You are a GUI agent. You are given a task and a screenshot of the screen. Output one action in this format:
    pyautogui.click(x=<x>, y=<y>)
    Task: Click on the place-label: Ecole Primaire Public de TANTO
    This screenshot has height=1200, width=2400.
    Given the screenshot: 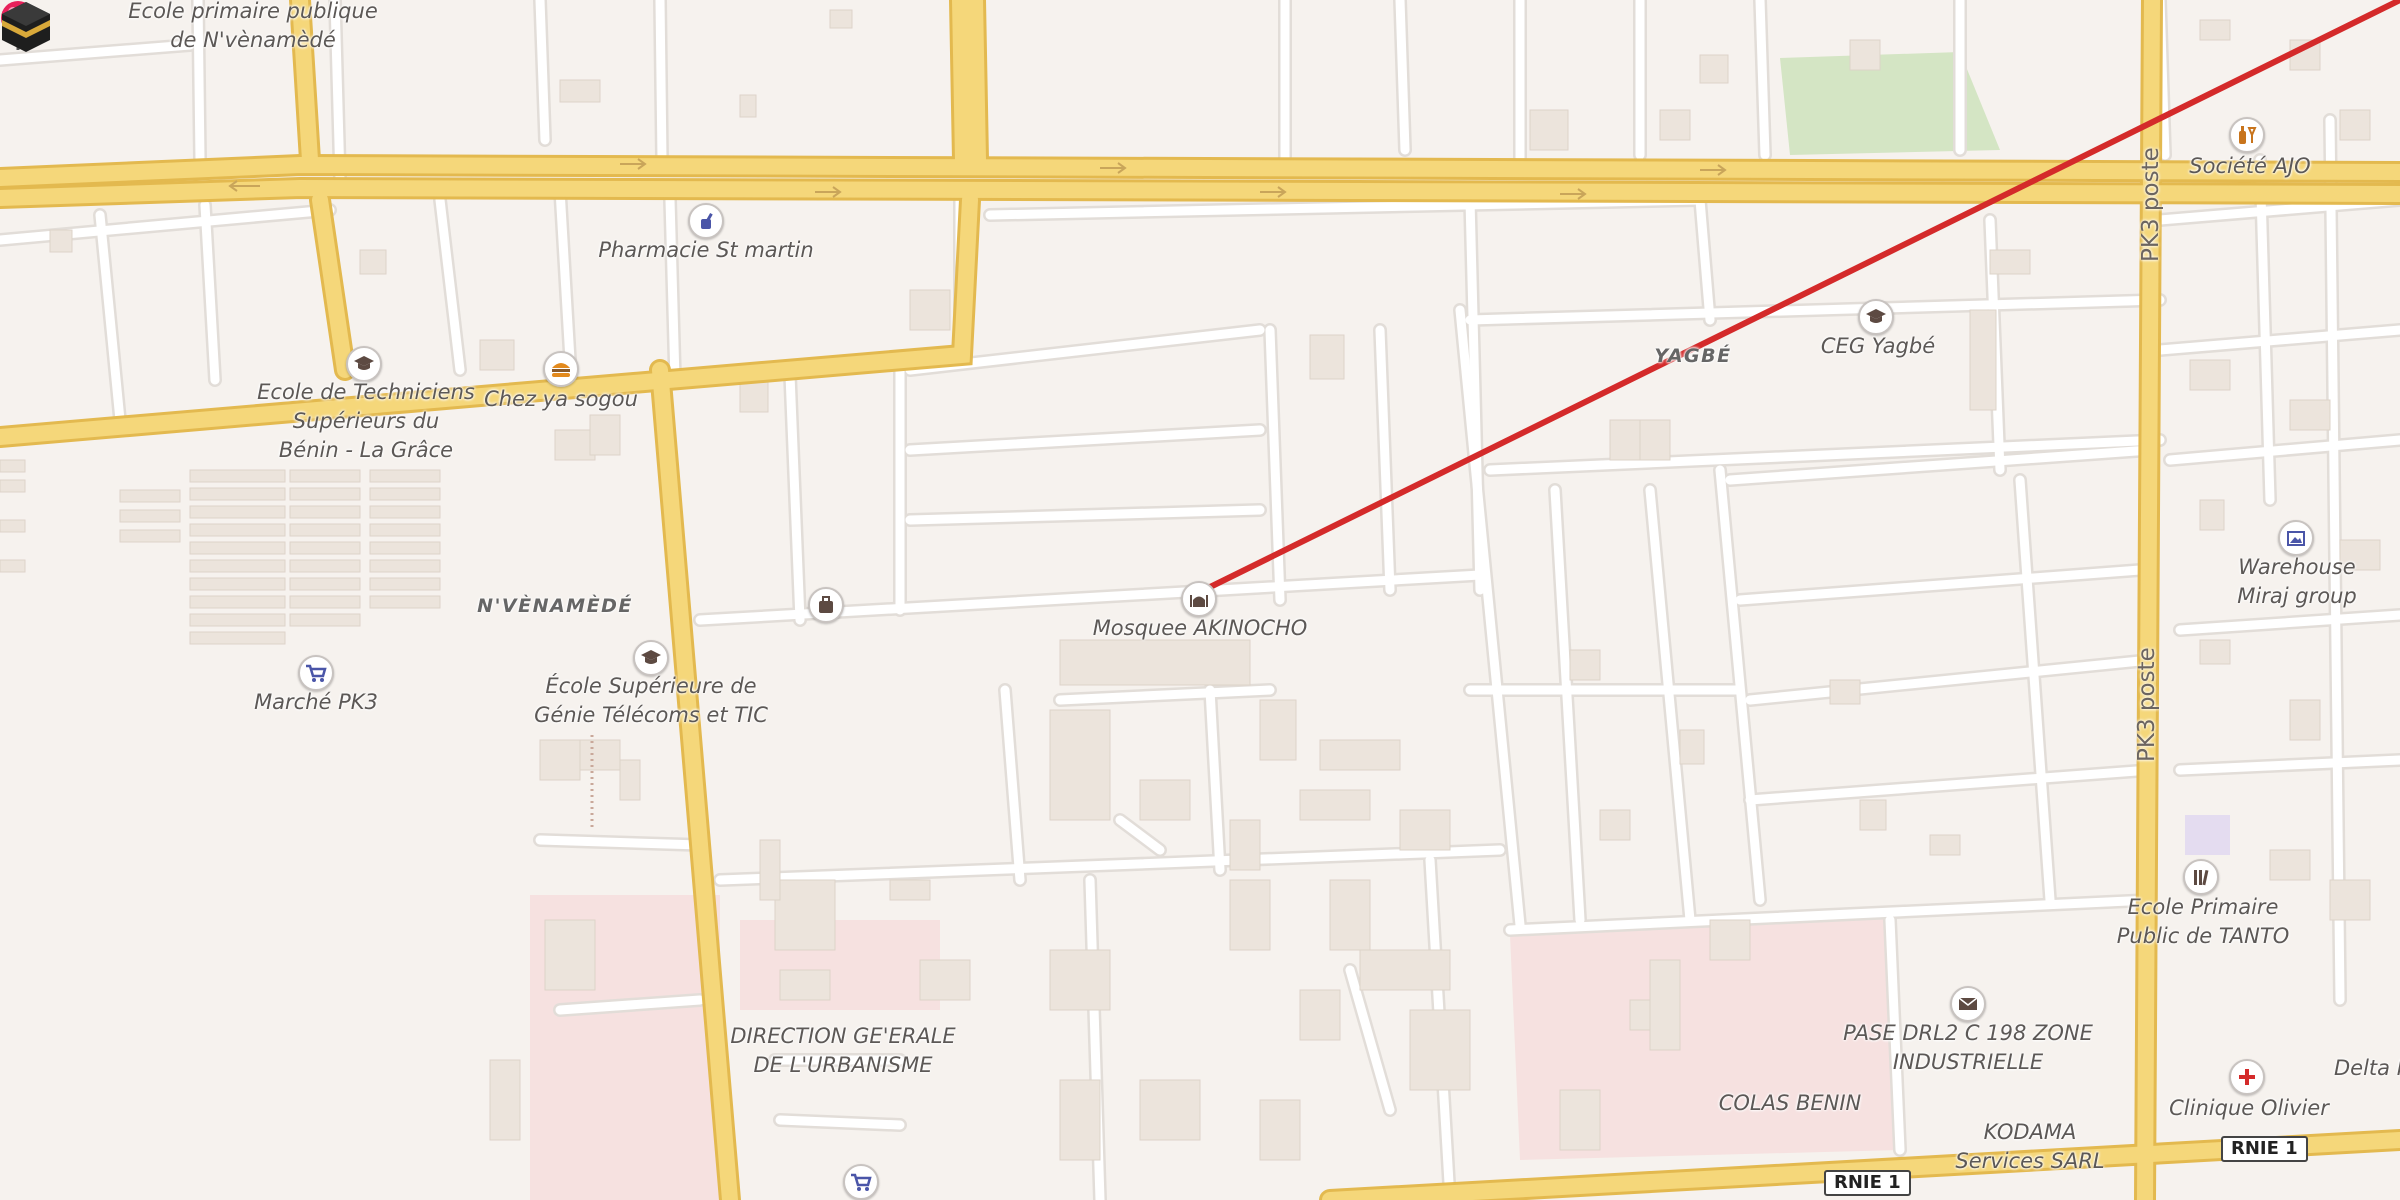 What is the action you would take?
    pyautogui.click(x=2203, y=921)
    